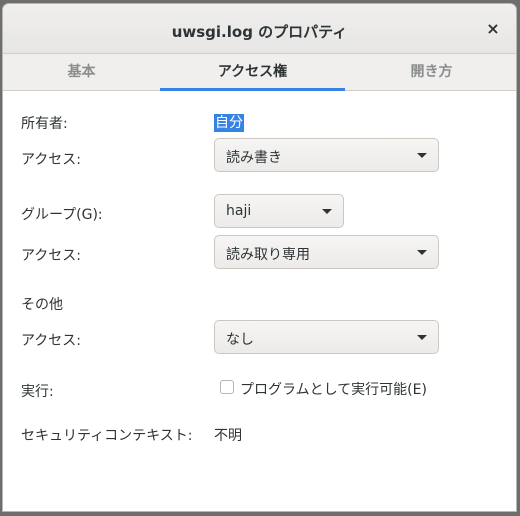 This screenshot has height=516, width=520. Describe the element at coordinates (42, 305) in the screenshot. I see `others-label: その他` at that location.